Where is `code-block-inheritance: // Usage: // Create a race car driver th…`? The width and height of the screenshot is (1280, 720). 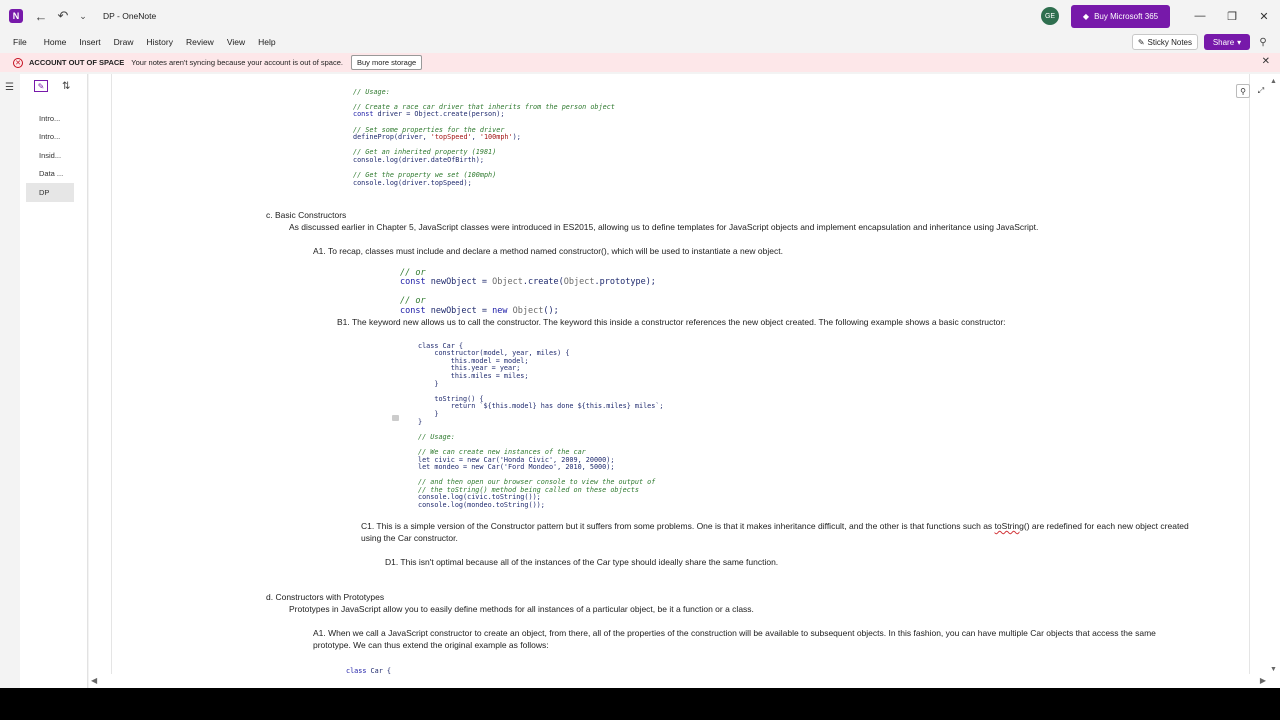
code-block-inheritance: // Usage: // Create a race car driver th… is located at coordinates (484, 134).